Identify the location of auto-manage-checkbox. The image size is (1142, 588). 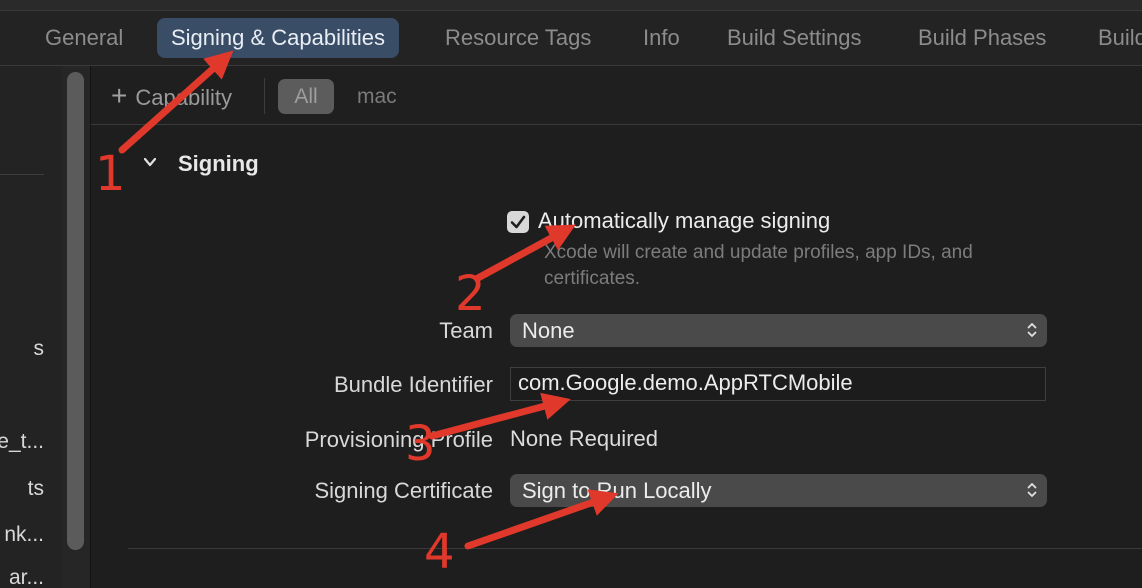
(518, 222).